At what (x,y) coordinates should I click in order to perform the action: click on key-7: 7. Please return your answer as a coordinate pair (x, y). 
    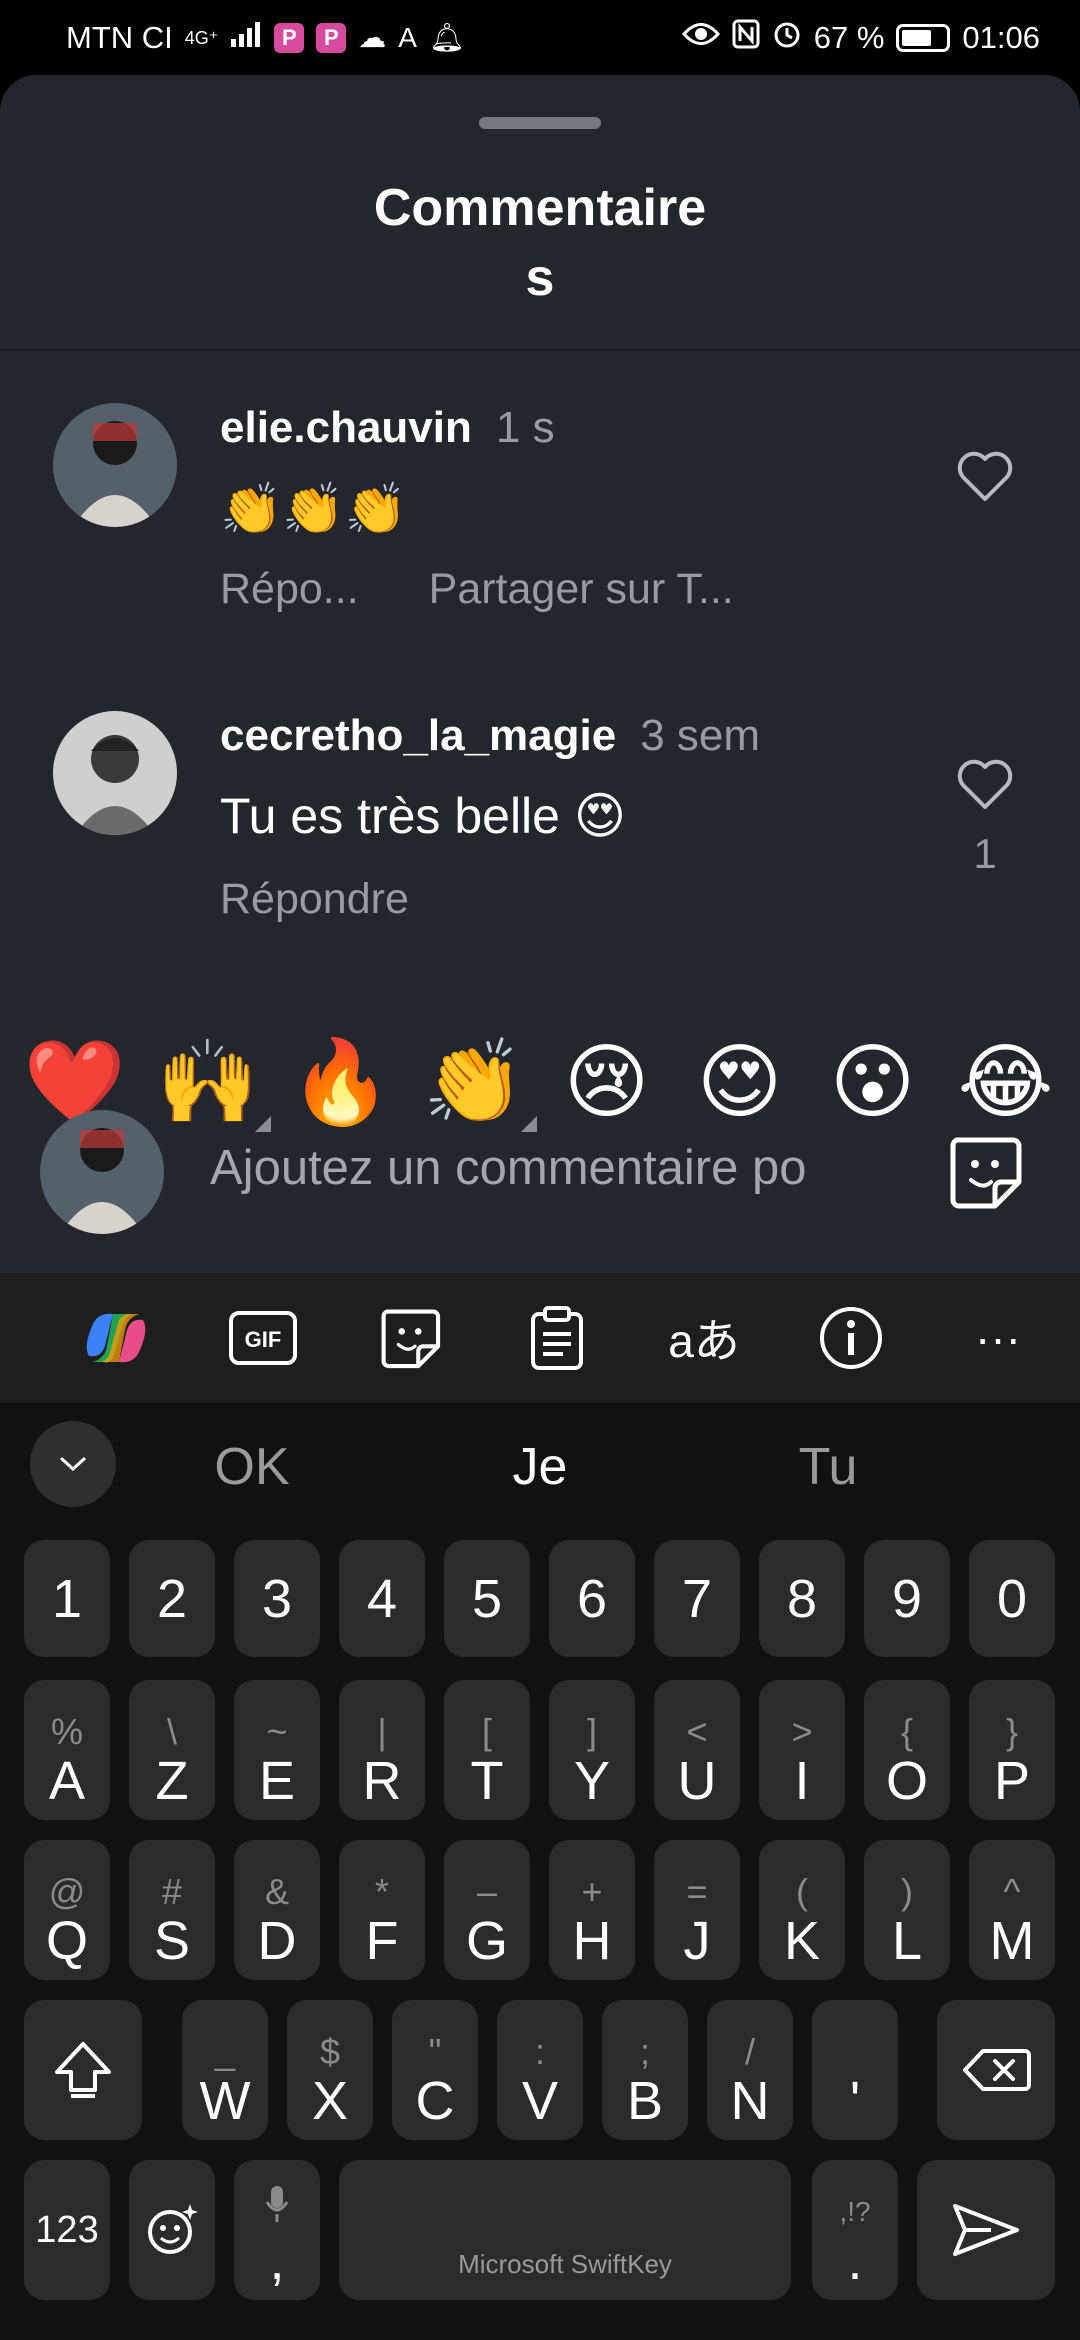
    Looking at the image, I should click on (697, 1598).